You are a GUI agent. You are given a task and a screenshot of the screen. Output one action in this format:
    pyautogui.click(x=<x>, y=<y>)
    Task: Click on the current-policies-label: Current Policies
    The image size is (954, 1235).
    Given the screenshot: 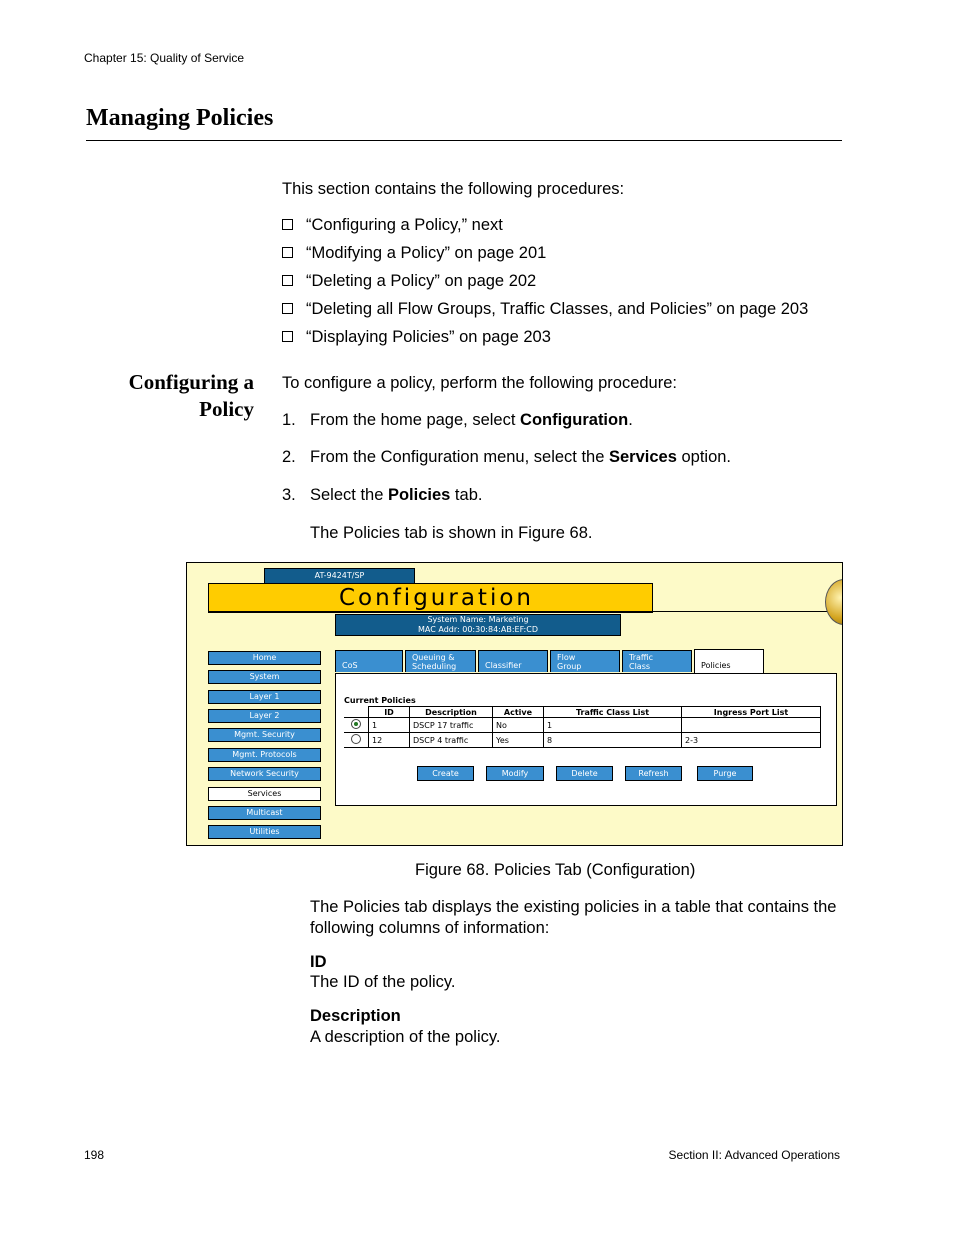 What is the action you would take?
    pyautogui.click(x=380, y=700)
    